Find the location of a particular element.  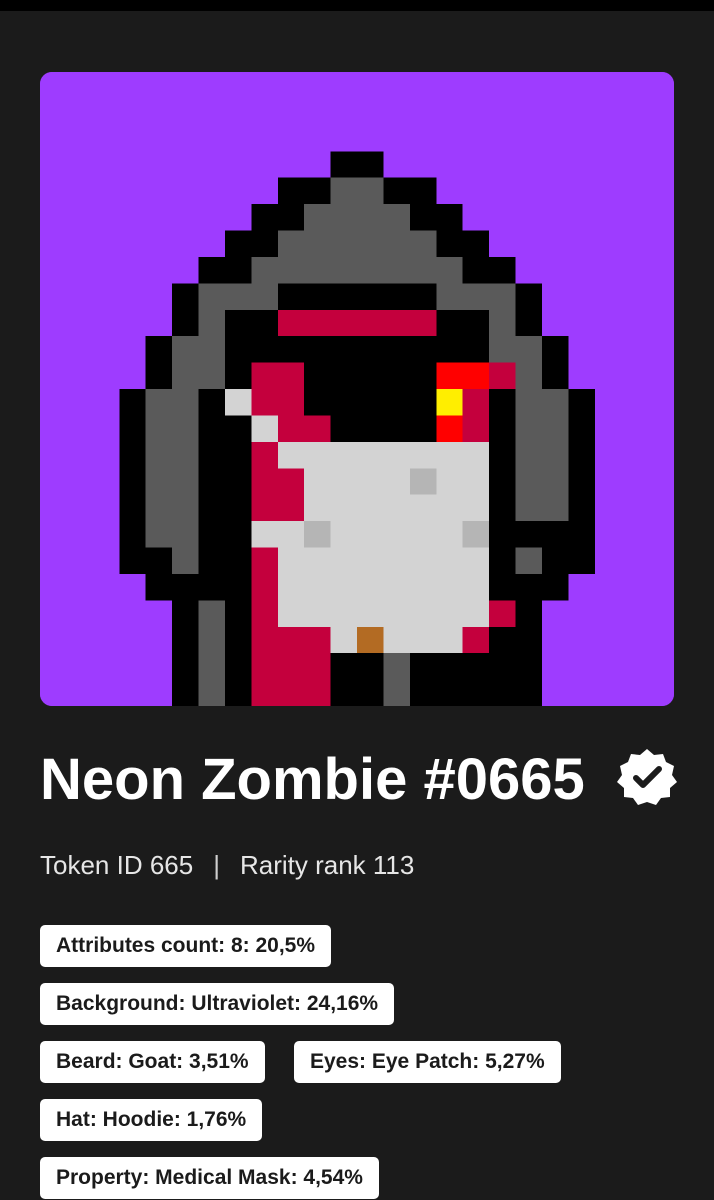

nft-meta: Token ID 665 | Rarity rank 113 is located at coordinates (227, 865).